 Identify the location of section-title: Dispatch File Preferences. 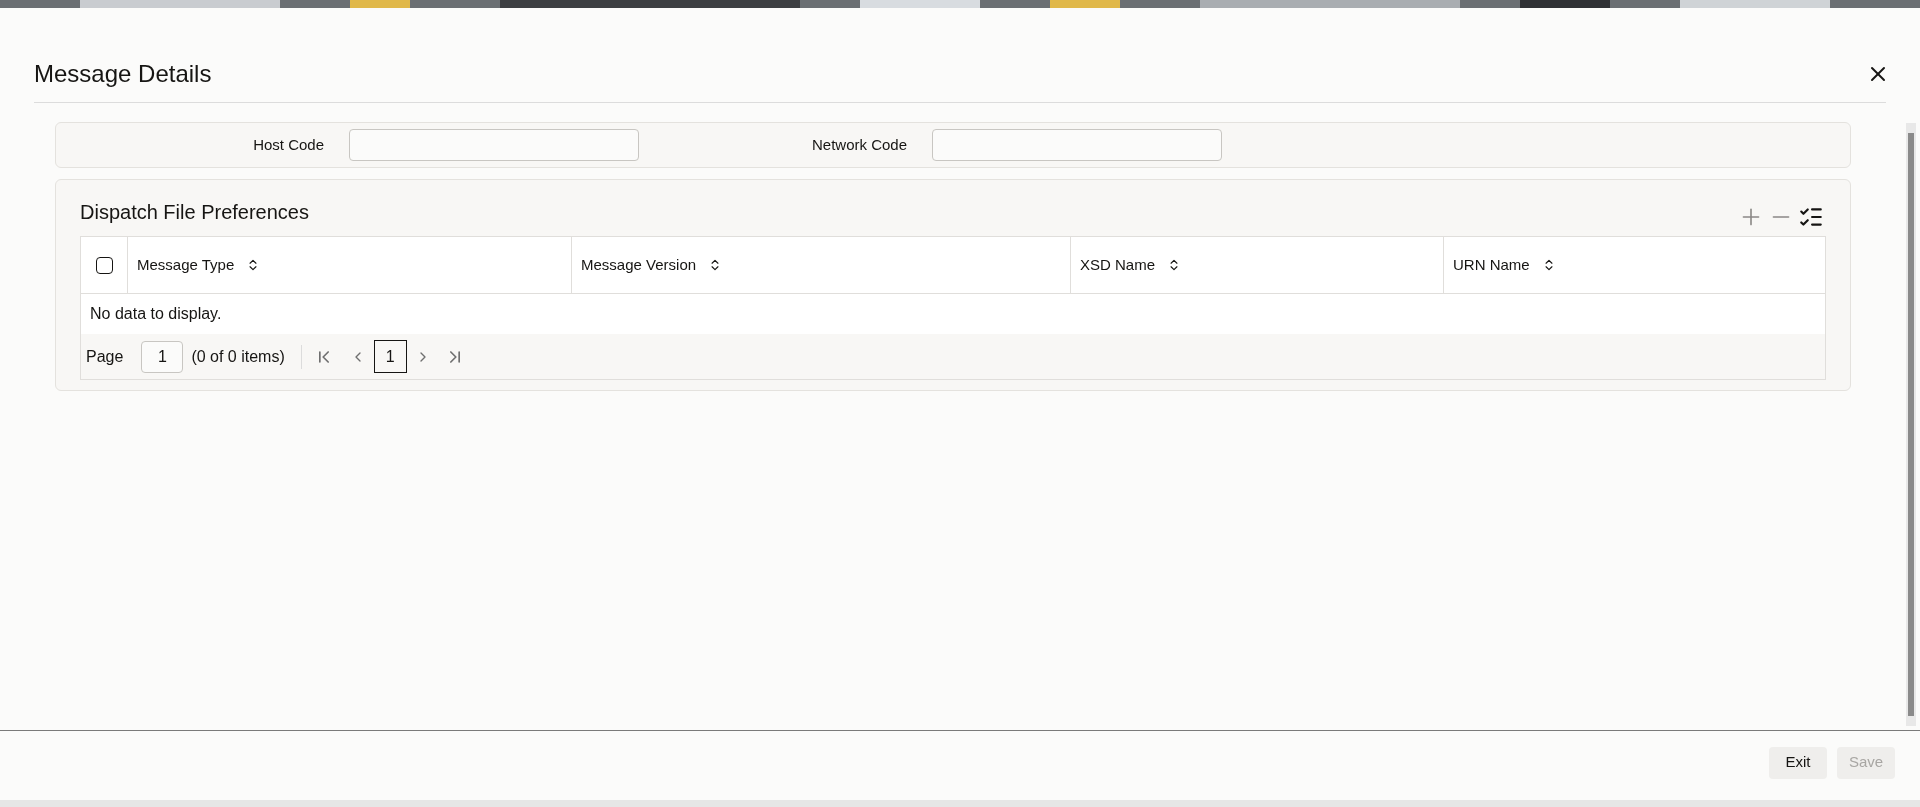
(194, 212).